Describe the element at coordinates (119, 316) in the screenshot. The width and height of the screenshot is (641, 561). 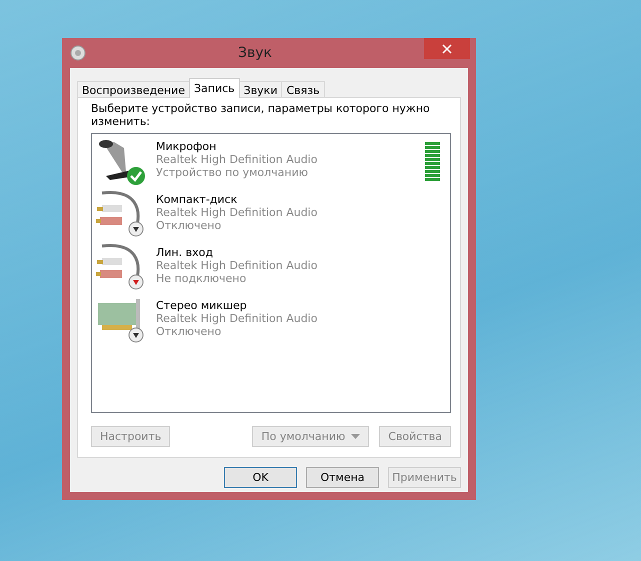
I see `device-icon` at that location.